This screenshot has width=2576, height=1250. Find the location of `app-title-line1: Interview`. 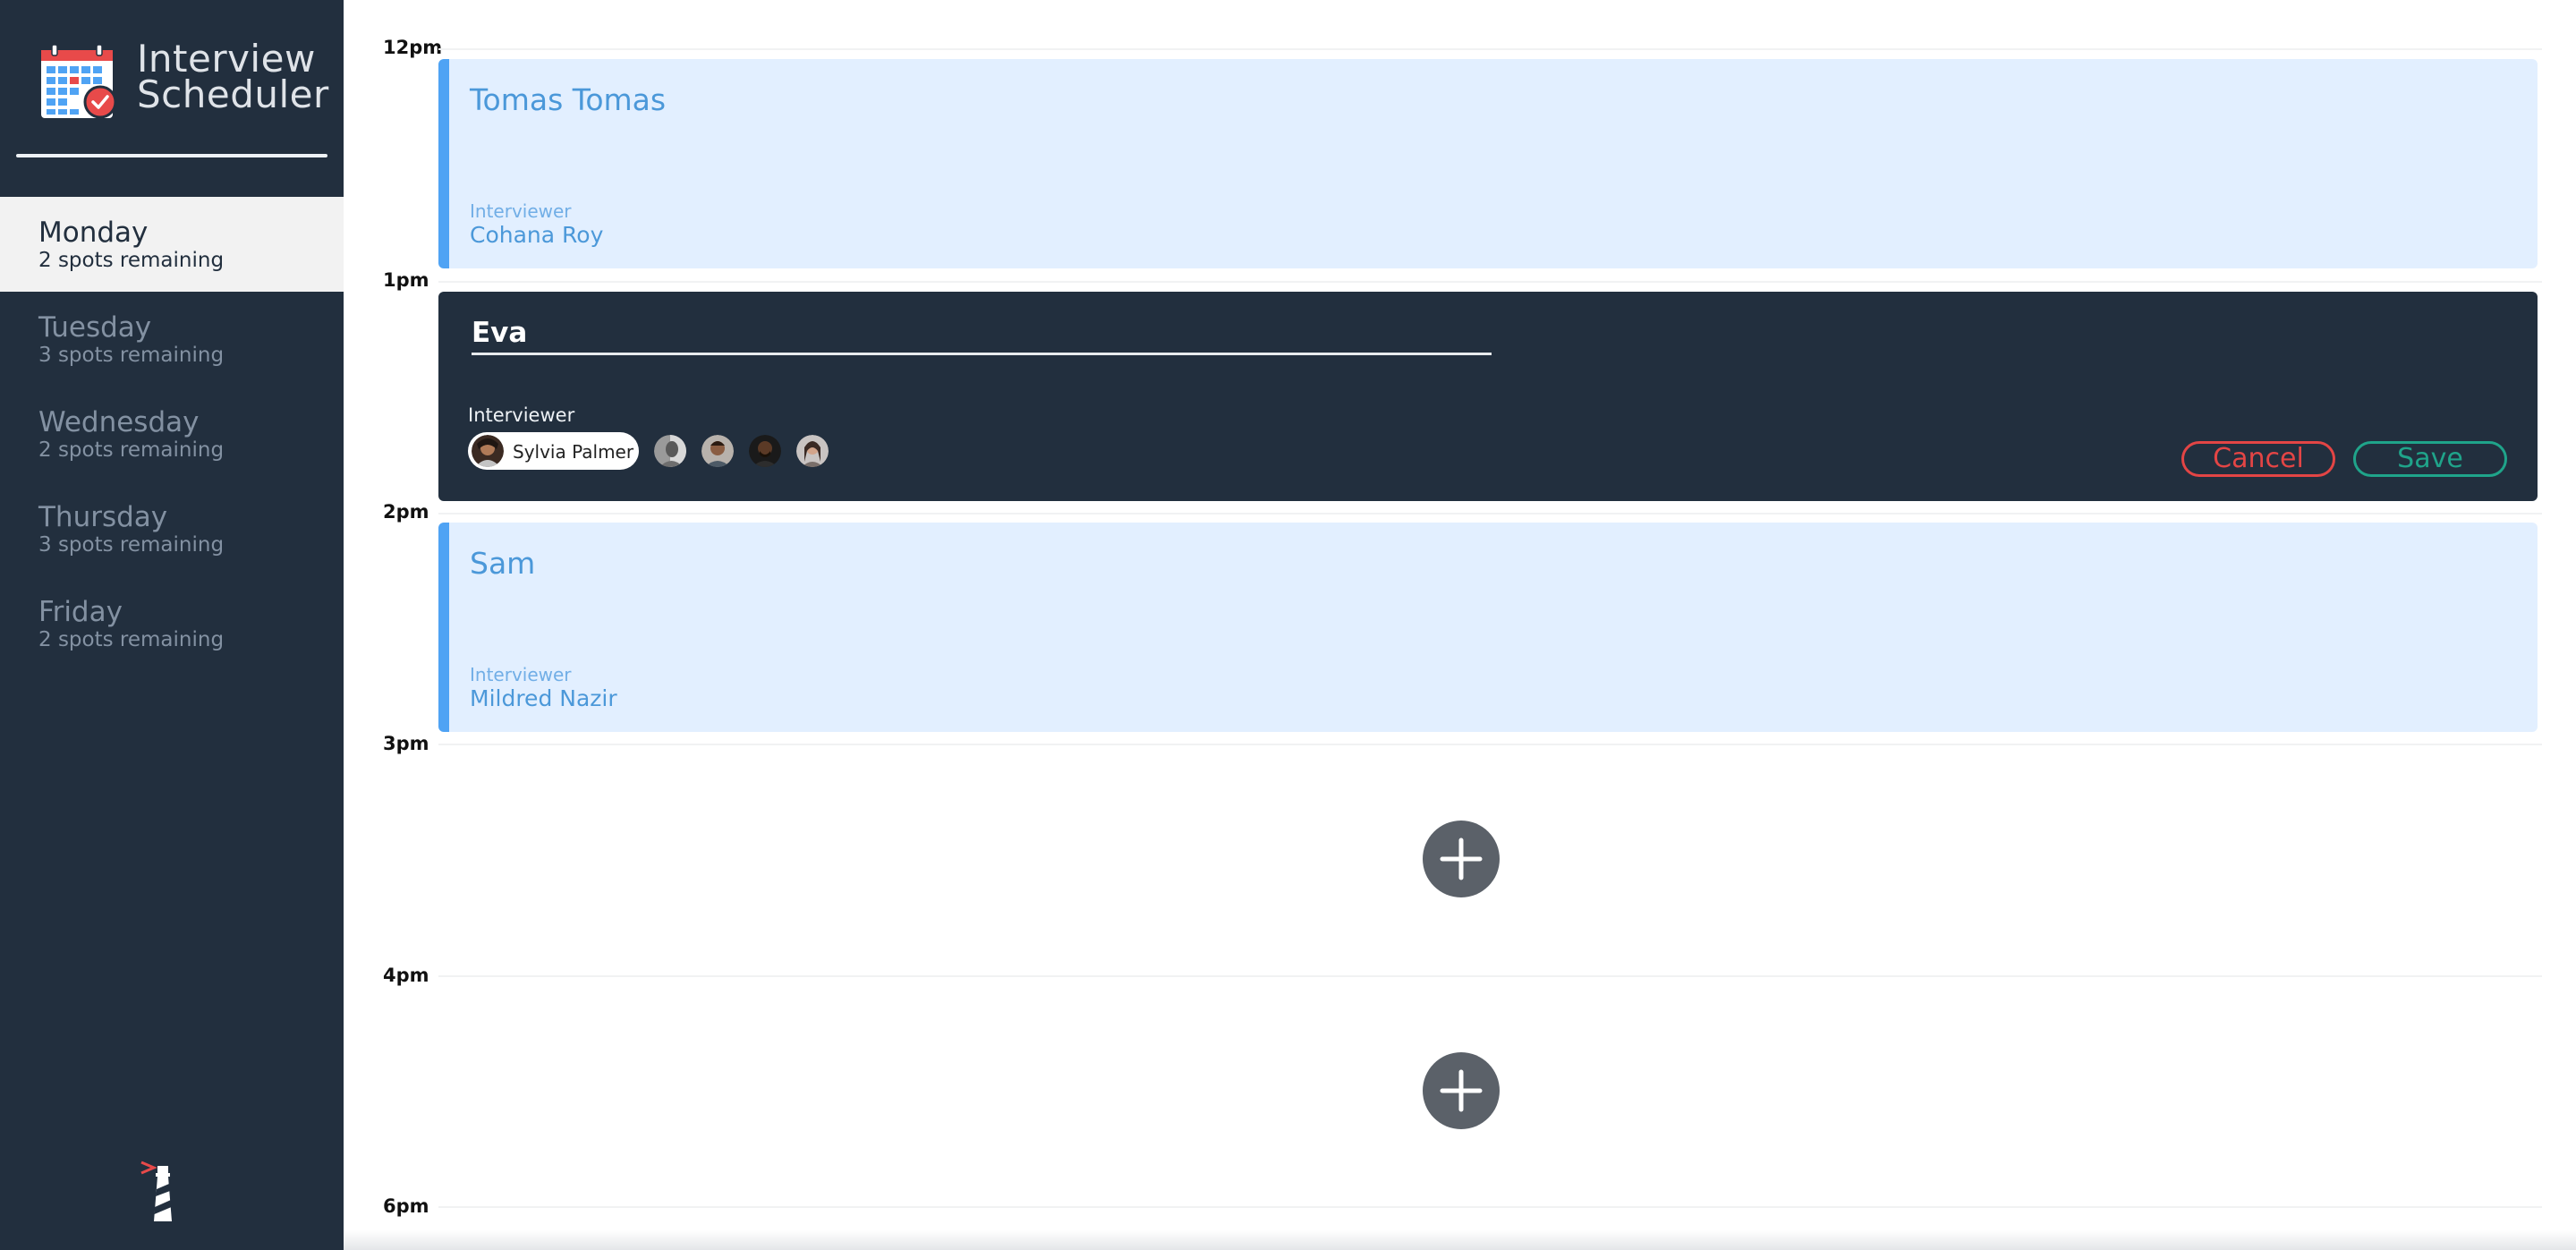

app-title-line1: Interview is located at coordinates (226, 59).